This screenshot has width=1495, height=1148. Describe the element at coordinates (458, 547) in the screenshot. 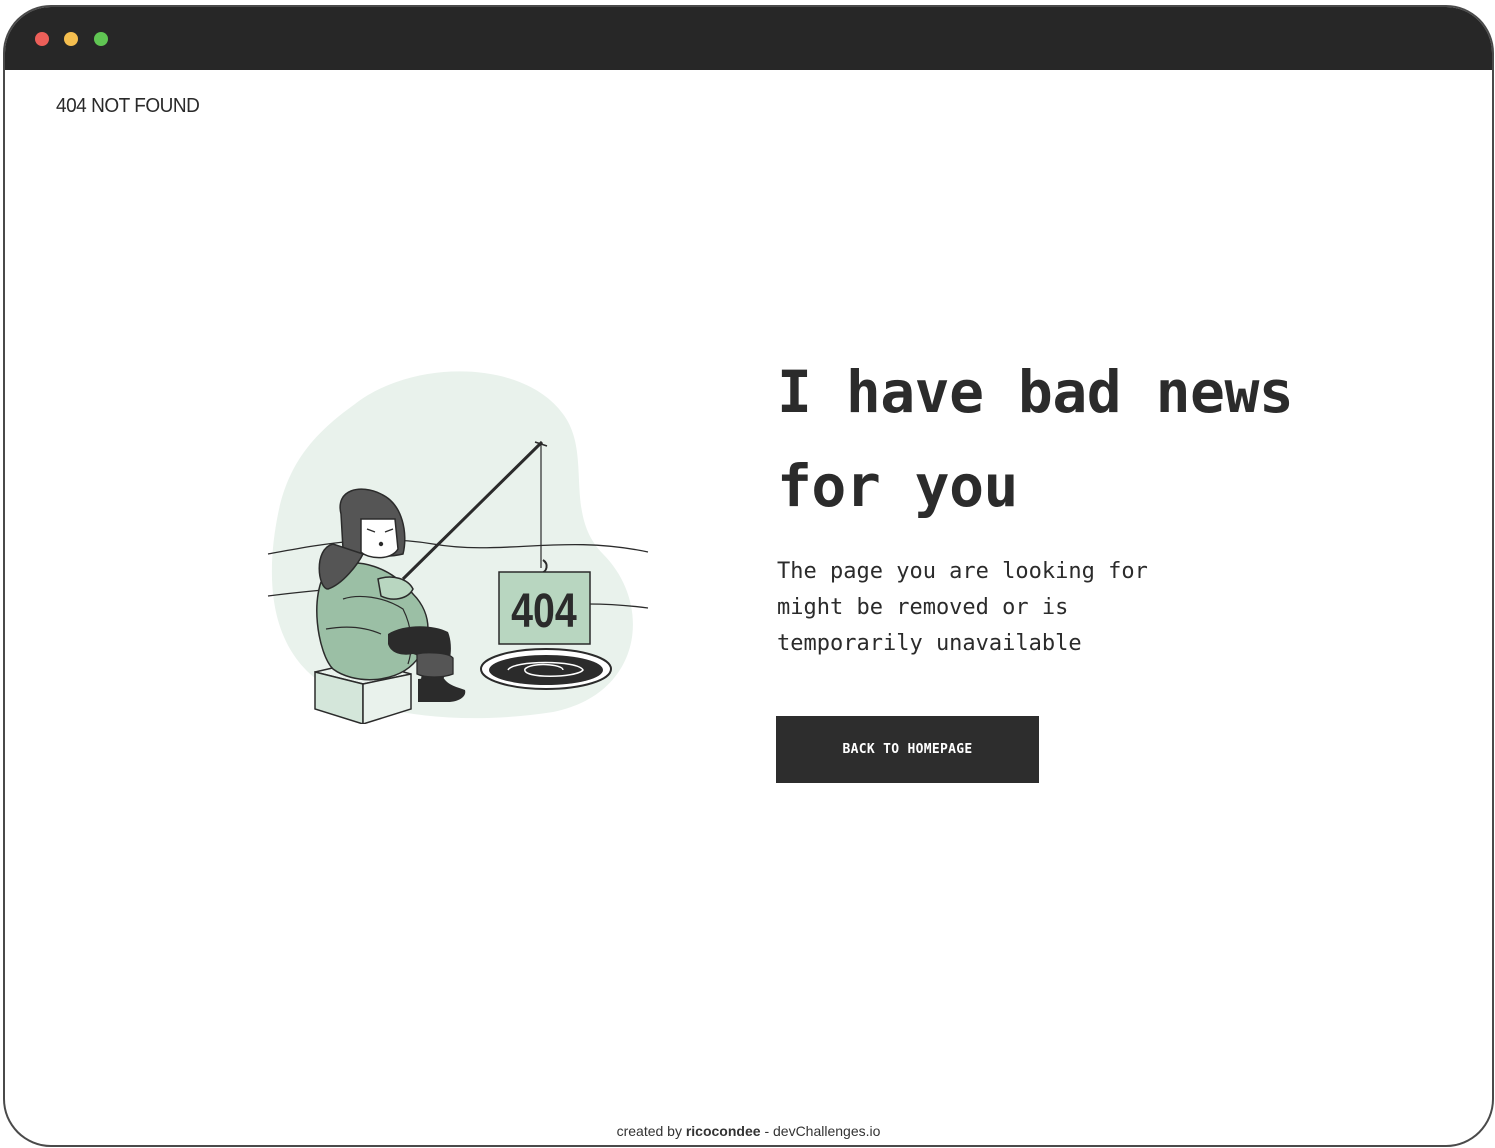

I see `ice-fishing-illustration: 404` at that location.